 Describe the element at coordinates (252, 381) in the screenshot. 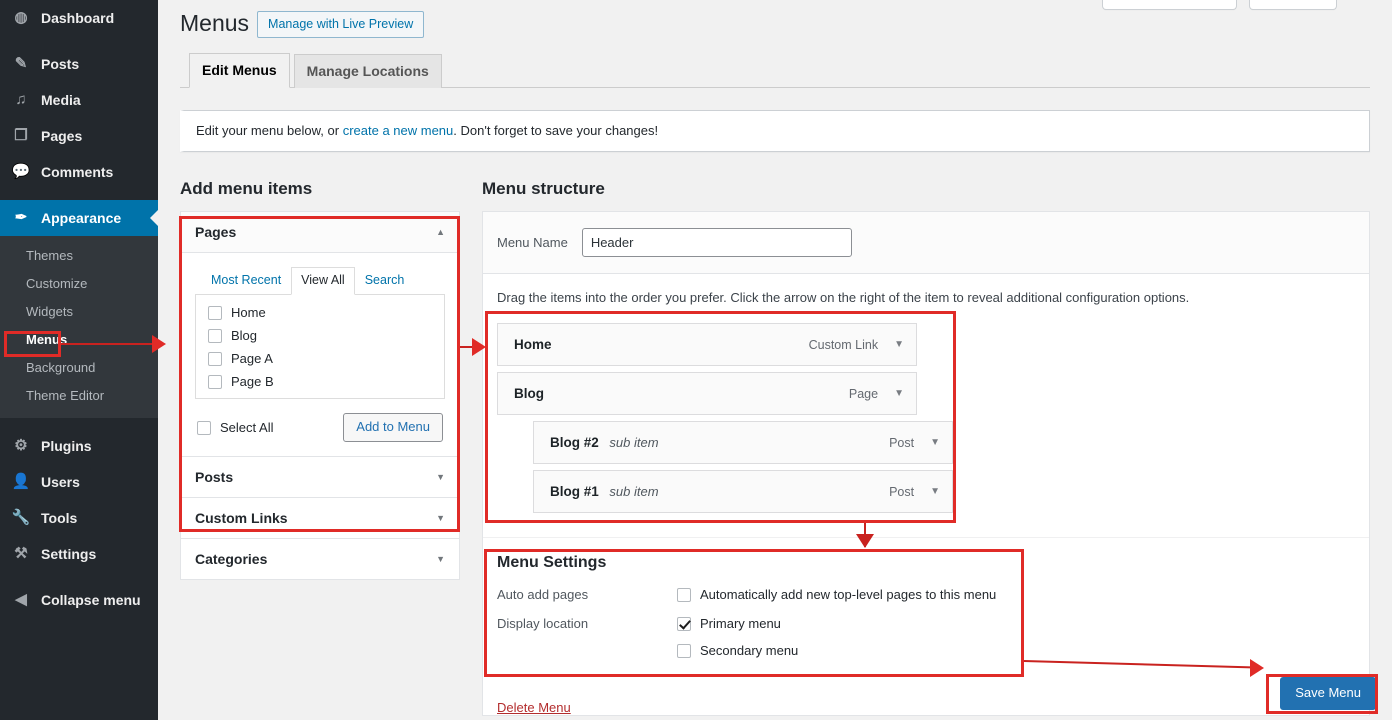

I see `list-item-label: Page B` at that location.